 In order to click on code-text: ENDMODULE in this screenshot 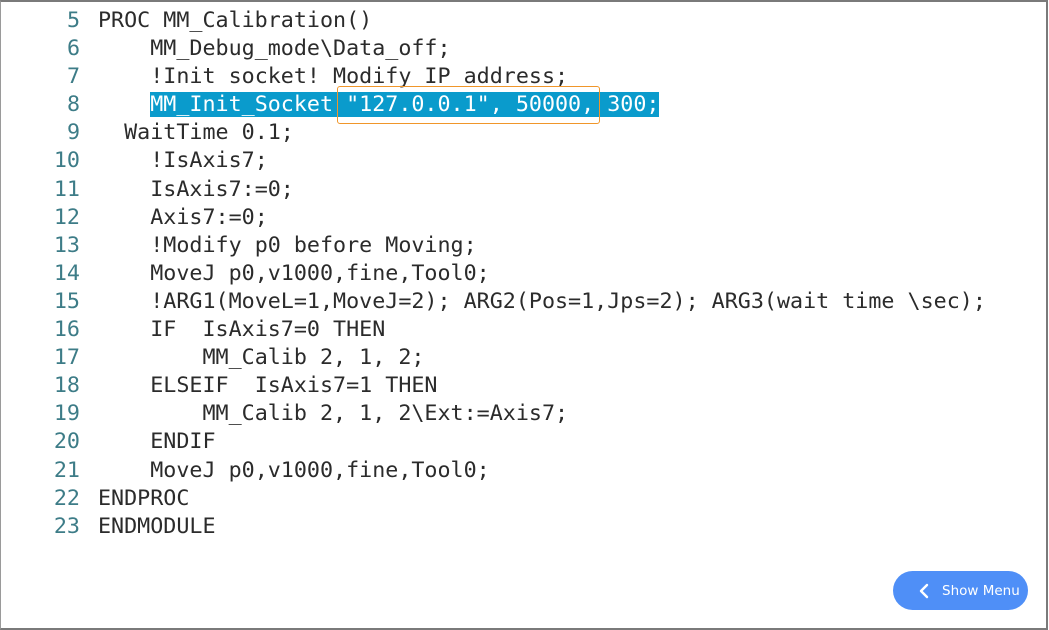, I will do `click(157, 527)`.